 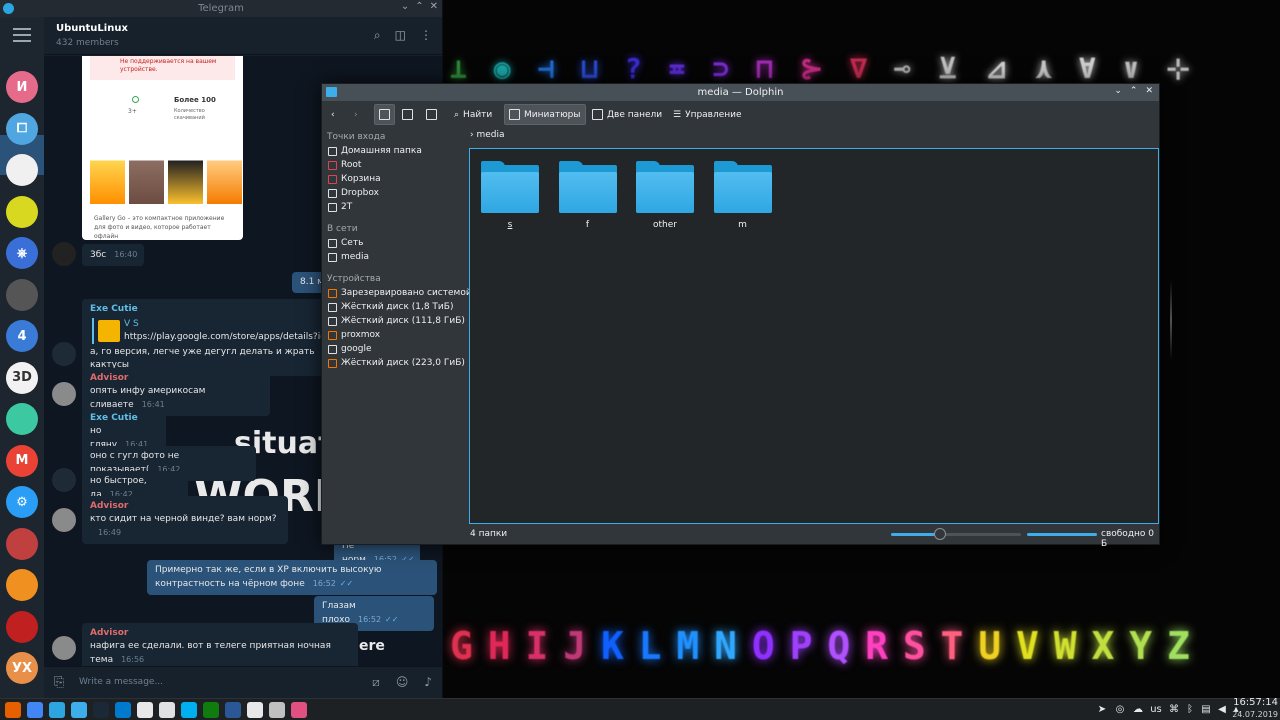 I want to click on places-item: Жёсткий диск (111,8 ГиБ), so click(x=396, y=321).